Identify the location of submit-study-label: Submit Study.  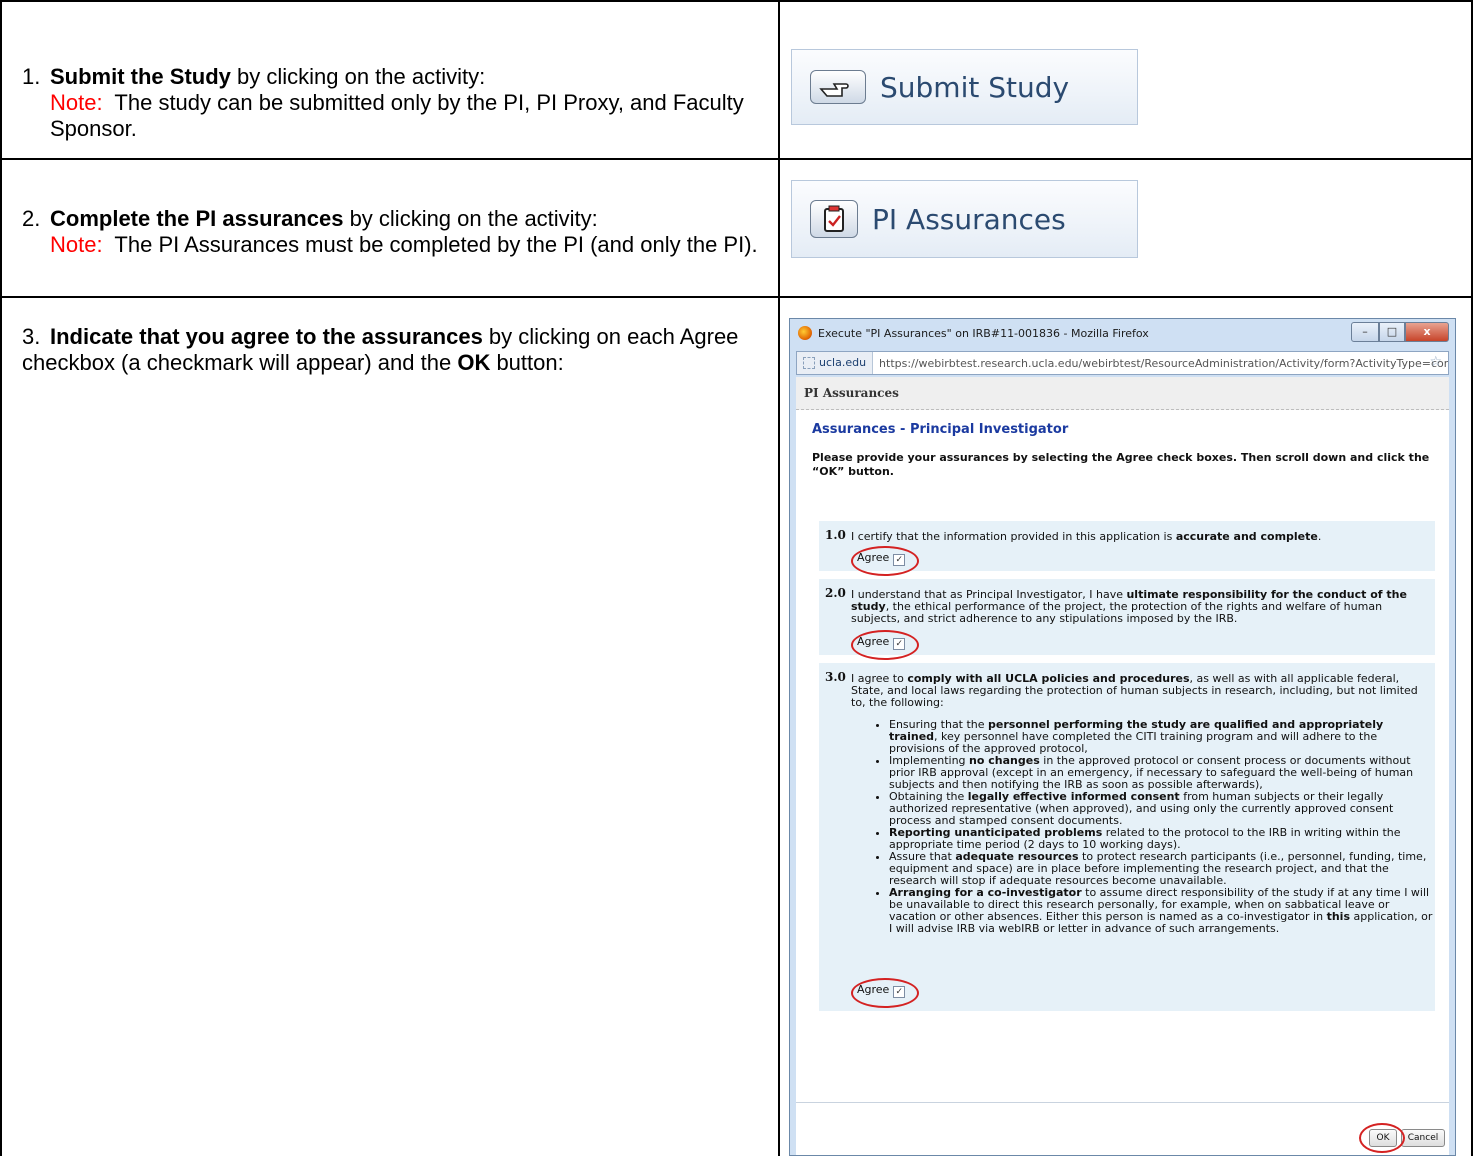
(975, 87).